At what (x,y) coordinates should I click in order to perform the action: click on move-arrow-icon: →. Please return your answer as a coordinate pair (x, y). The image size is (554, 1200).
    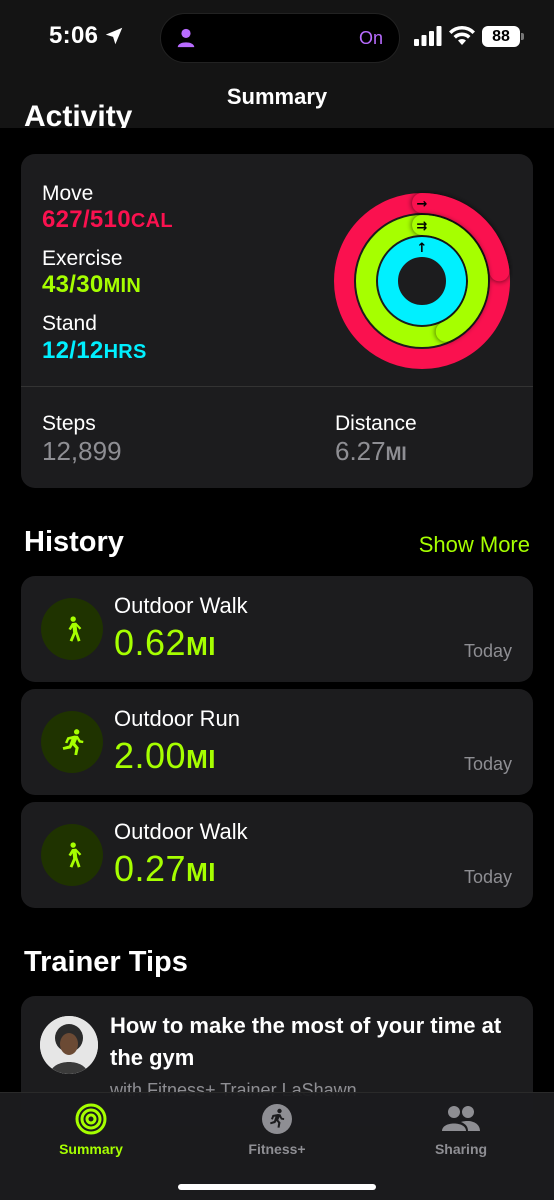
    Looking at the image, I should click on (422, 204).